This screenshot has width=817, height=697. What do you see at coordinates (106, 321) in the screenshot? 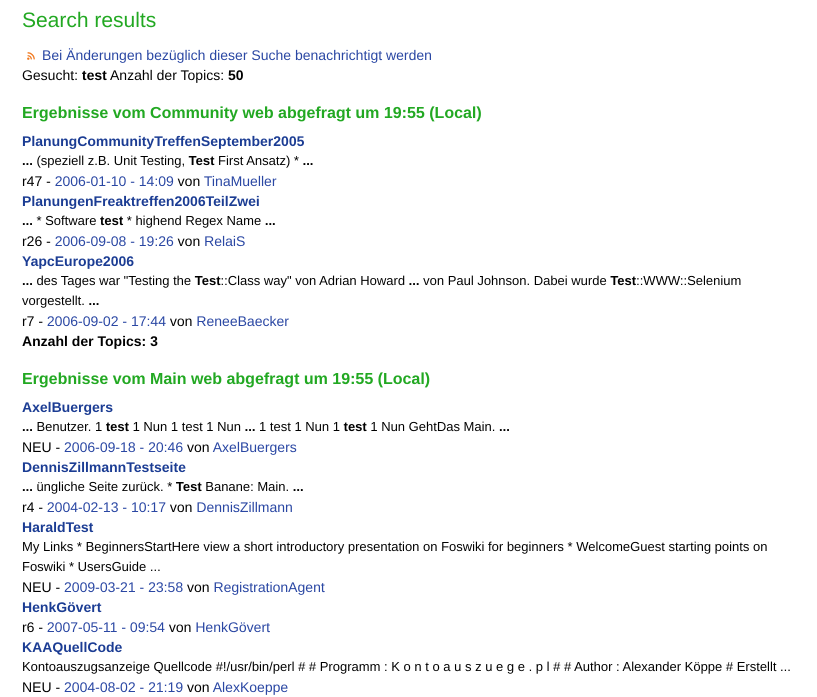
I see `date-link: 2006-09-02 - 17:44` at bounding box center [106, 321].